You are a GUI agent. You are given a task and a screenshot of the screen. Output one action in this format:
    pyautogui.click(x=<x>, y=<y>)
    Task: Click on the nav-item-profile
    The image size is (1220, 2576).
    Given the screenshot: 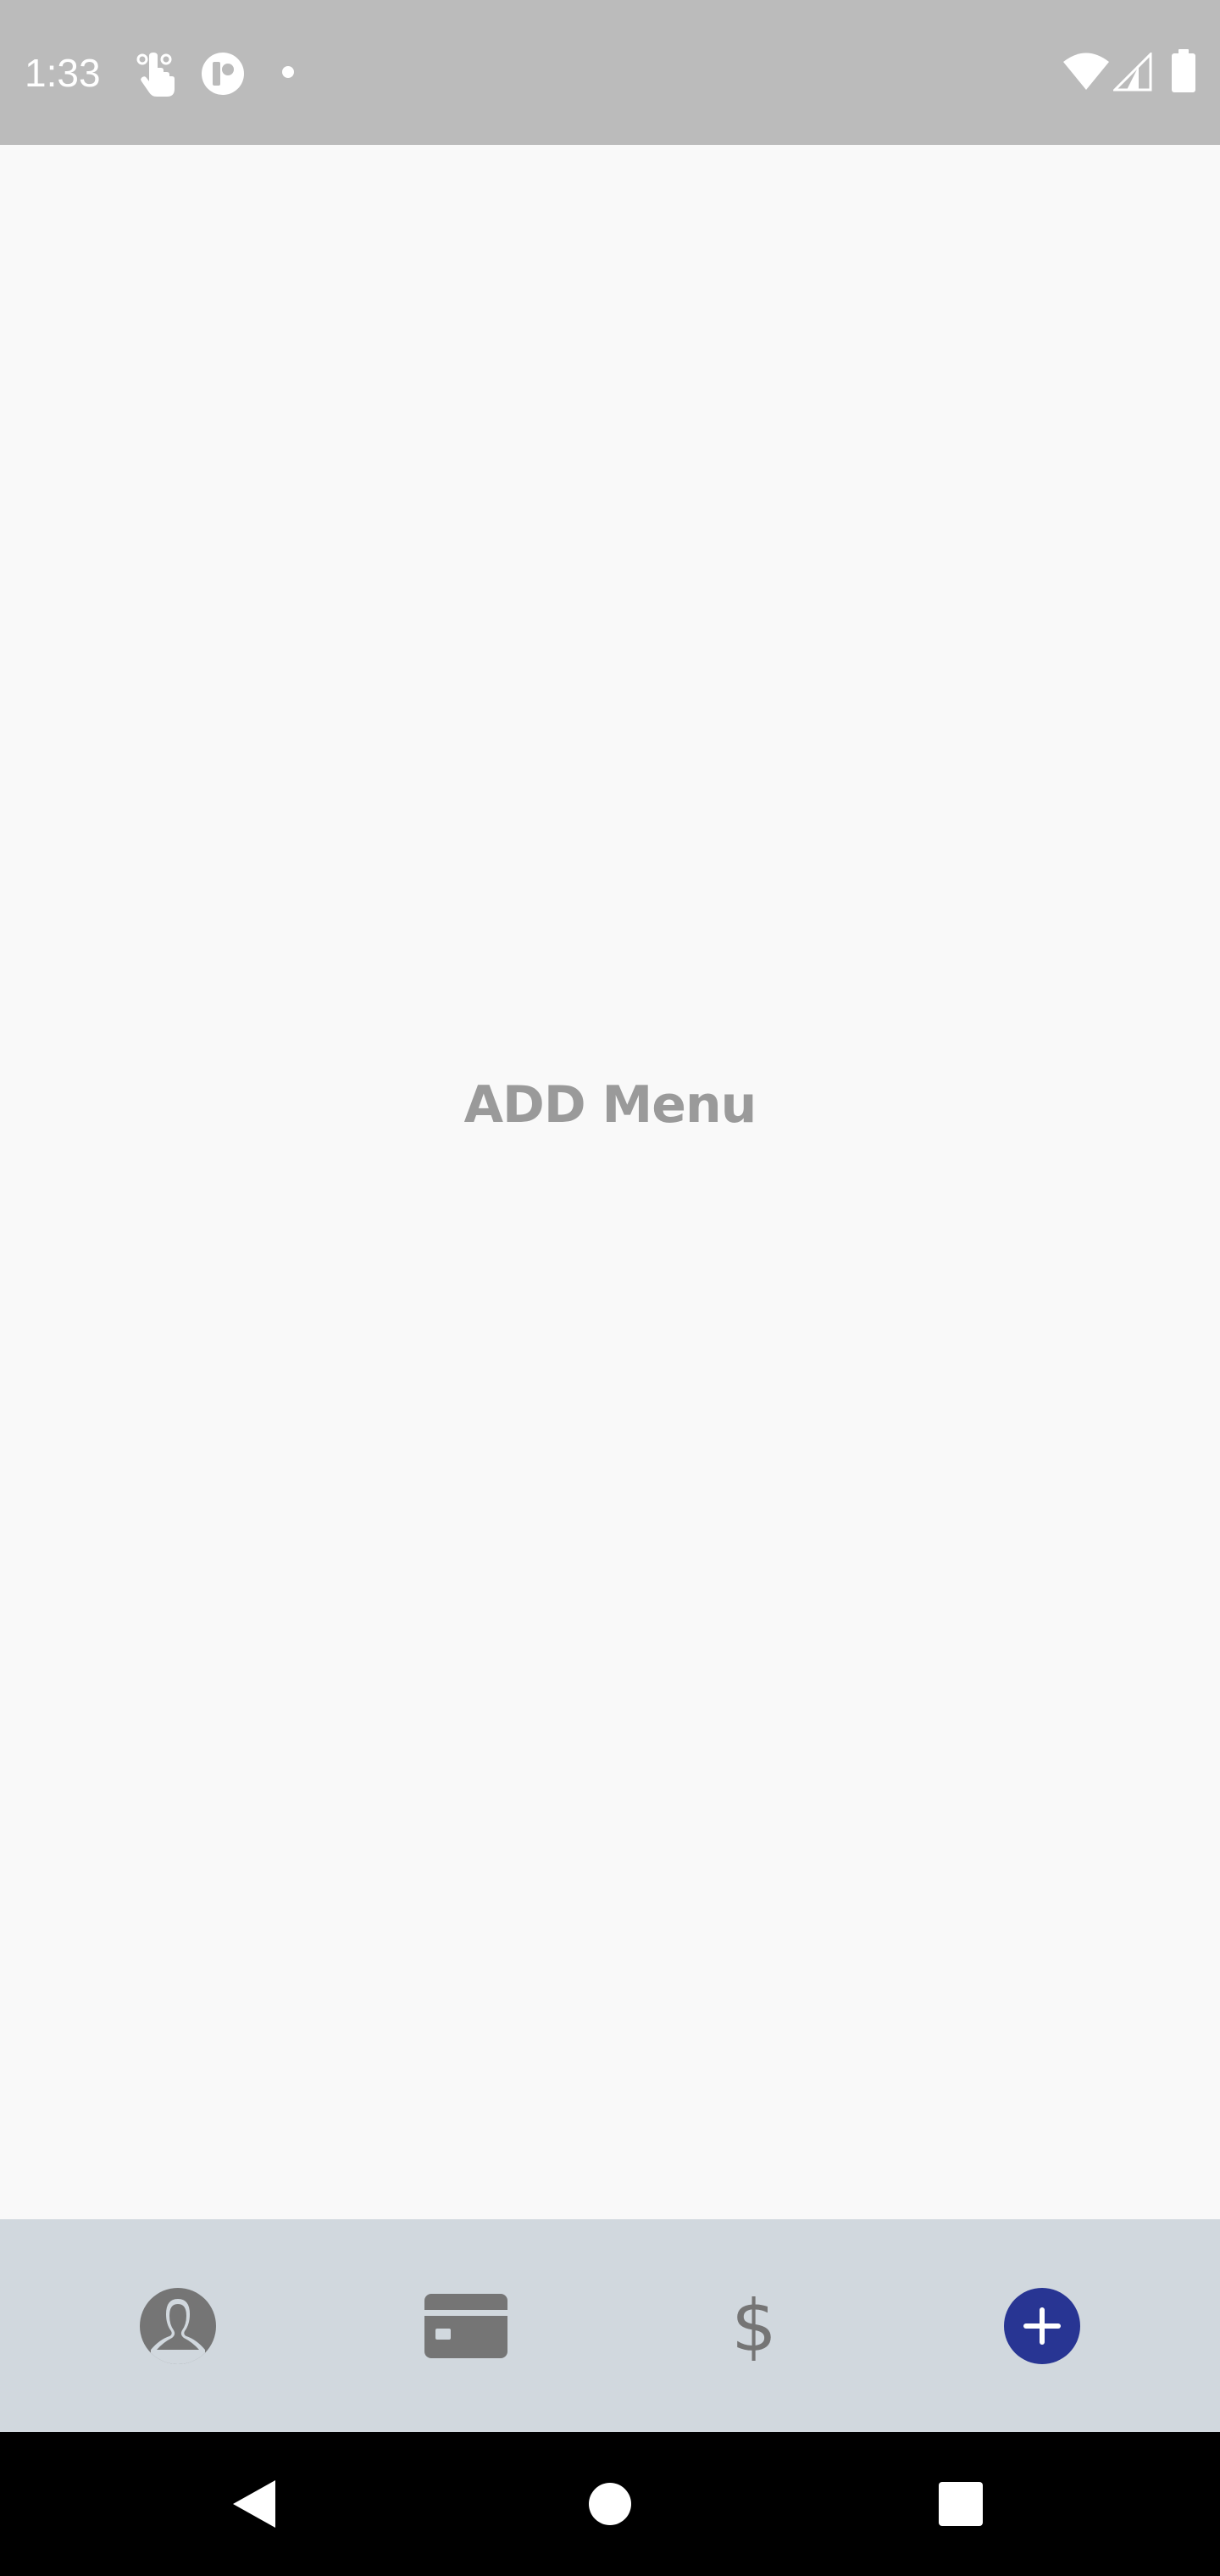 What is the action you would take?
    pyautogui.click(x=178, y=2325)
    